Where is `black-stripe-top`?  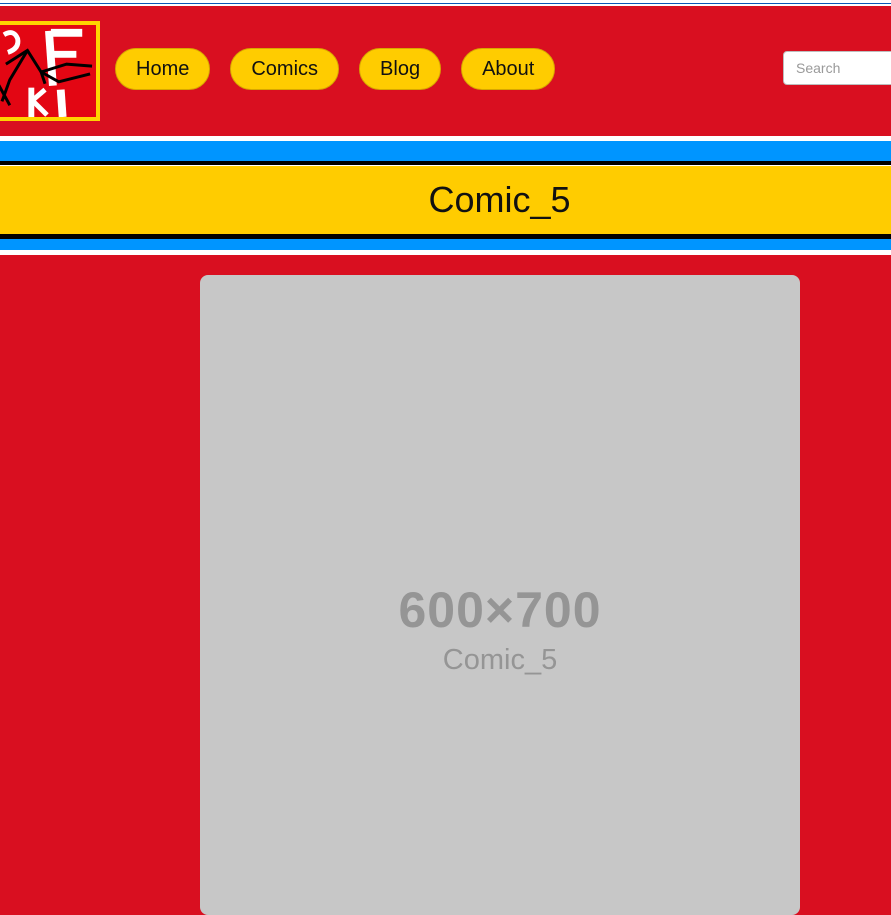 black-stripe-top is located at coordinates (445, 163).